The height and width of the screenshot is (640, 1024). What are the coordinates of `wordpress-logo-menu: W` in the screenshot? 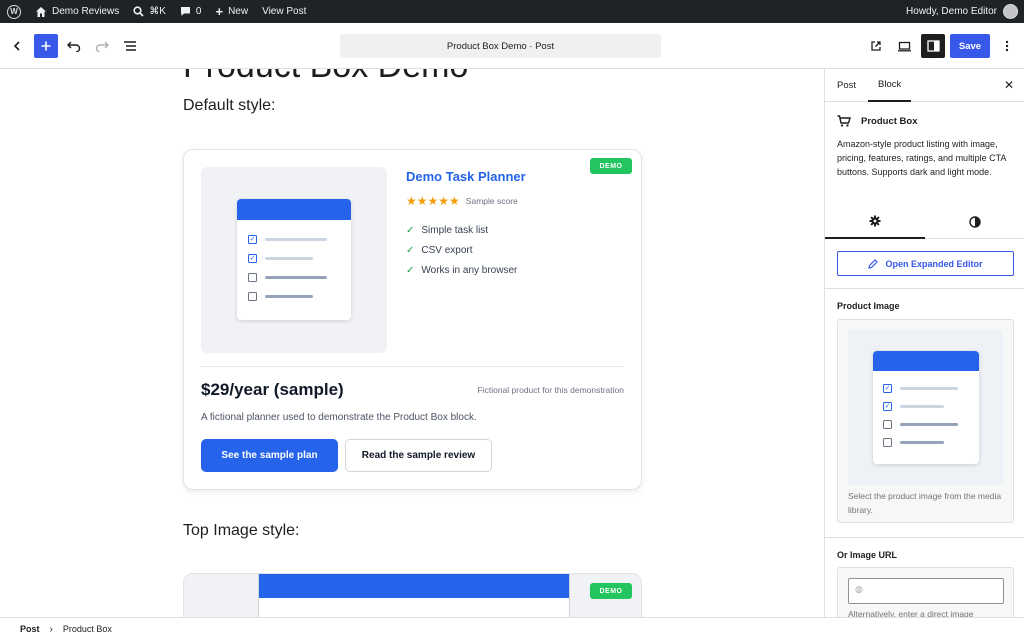 It's located at (14, 11).